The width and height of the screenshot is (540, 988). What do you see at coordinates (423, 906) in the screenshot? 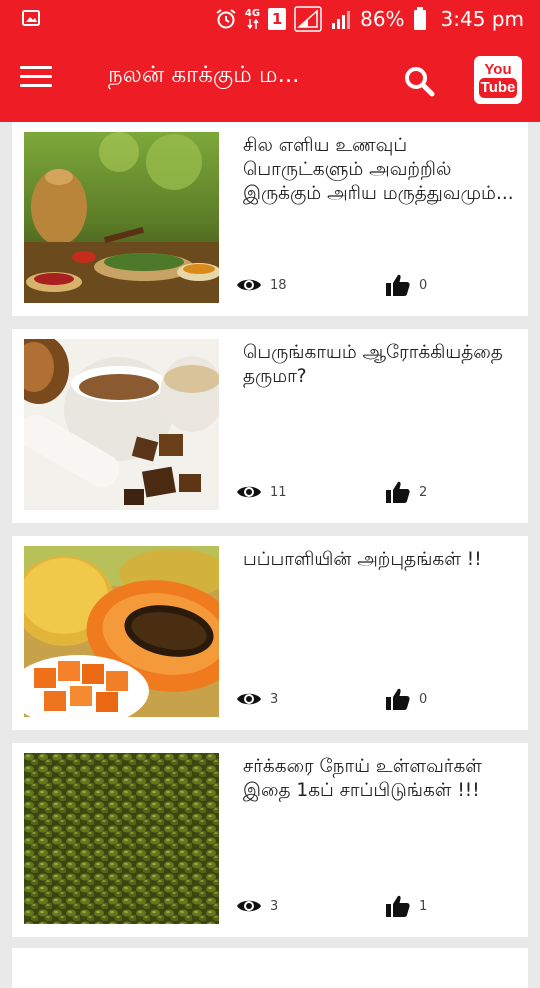
I see `like-count: 1` at bounding box center [423, 906].